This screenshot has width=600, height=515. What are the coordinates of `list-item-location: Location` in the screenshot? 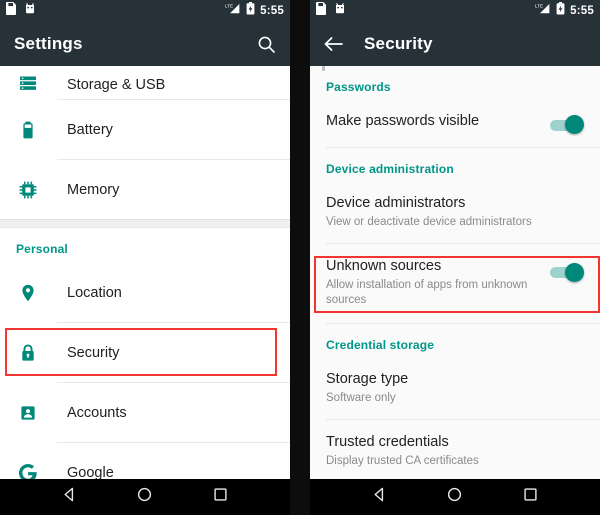 It's located at (145, 292).